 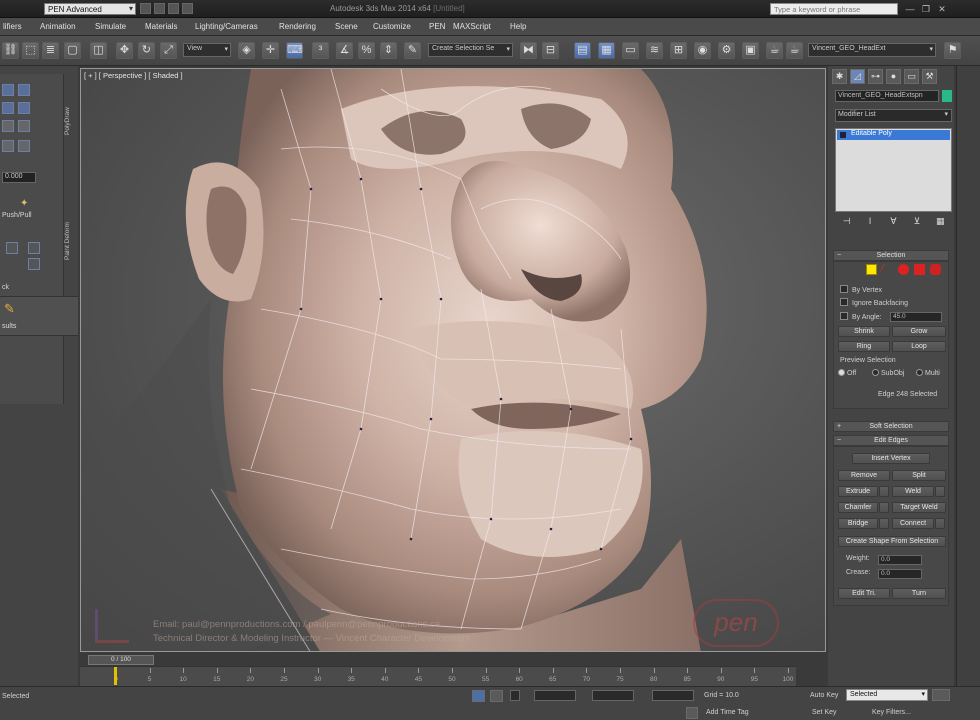 What do you see at coordinates (478, 696) in the screenshot?
I see `selection-lock-icon` at bounding box center [478, 696].